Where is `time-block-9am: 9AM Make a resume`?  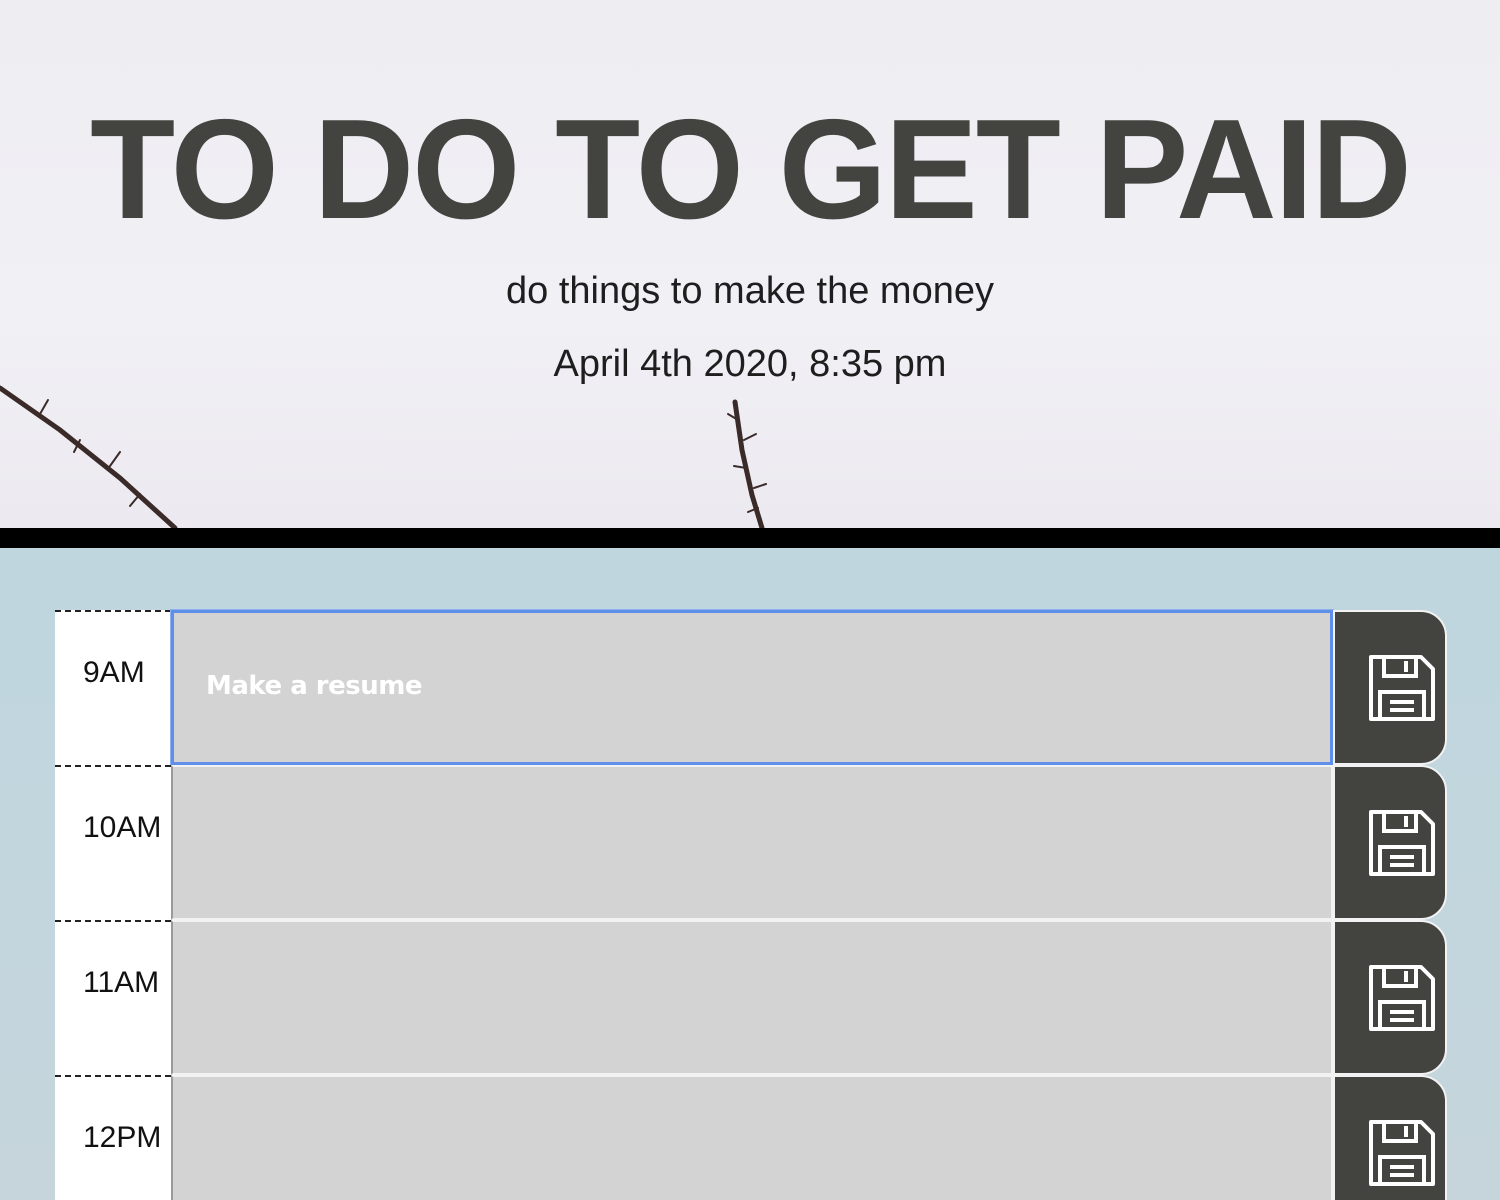 time-block-9am: 9AM Make a resume is located at coordinates (751, 687).